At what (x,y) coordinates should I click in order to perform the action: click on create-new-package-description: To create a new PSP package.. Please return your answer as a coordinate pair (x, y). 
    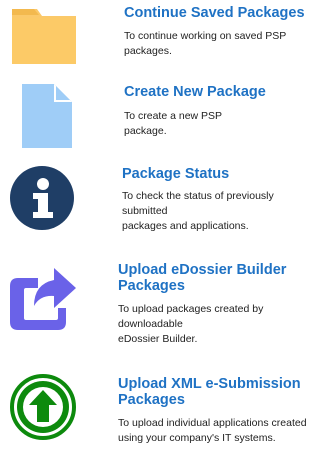
    Looking at the image, I should click on (173, 123).